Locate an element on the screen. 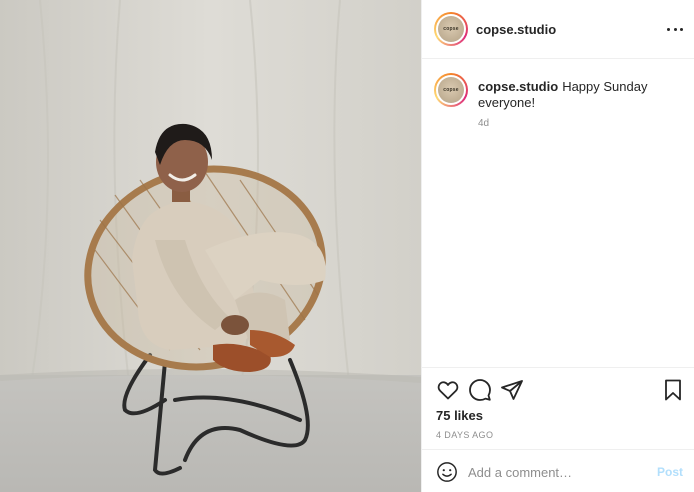 Image resolution: width=694 pixels, height=492 pixels. bookmark-icon is located at coordinates (673, 390).